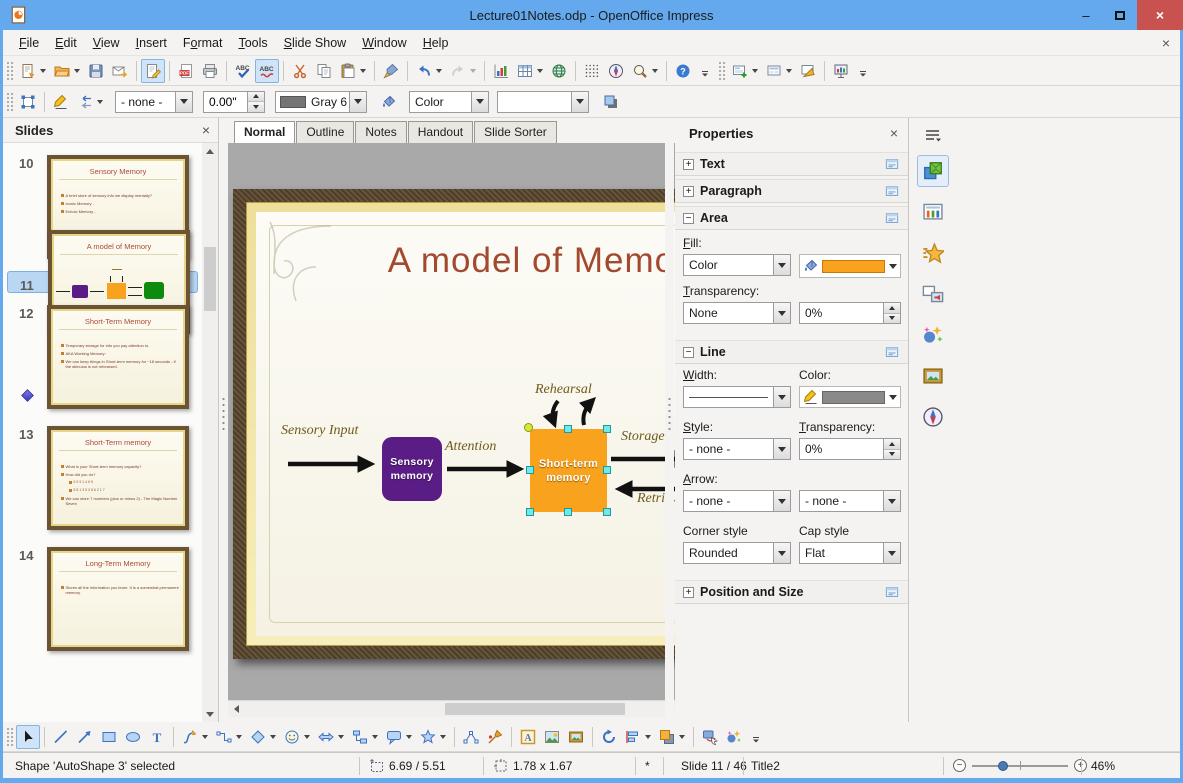  I want to click on help-button: ?, so click(683, 71).